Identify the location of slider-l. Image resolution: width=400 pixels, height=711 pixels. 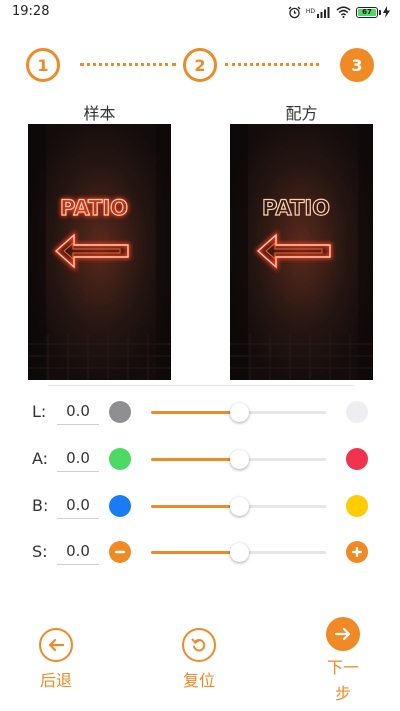
(238, 412).